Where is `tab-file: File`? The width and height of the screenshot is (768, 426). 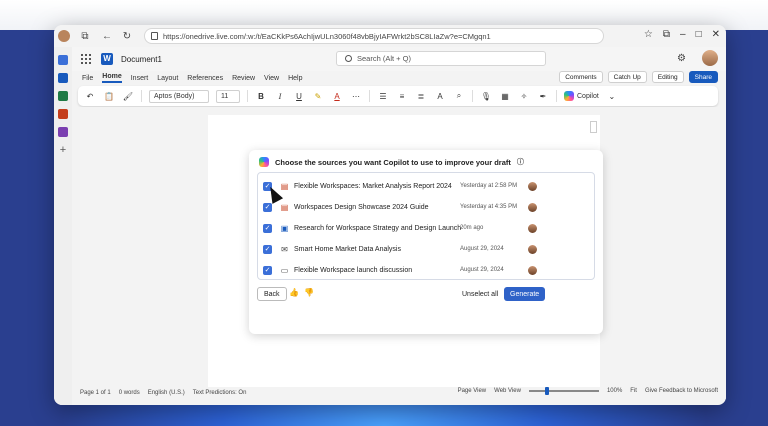 tab-file: File is located at coordinates (87, 78).